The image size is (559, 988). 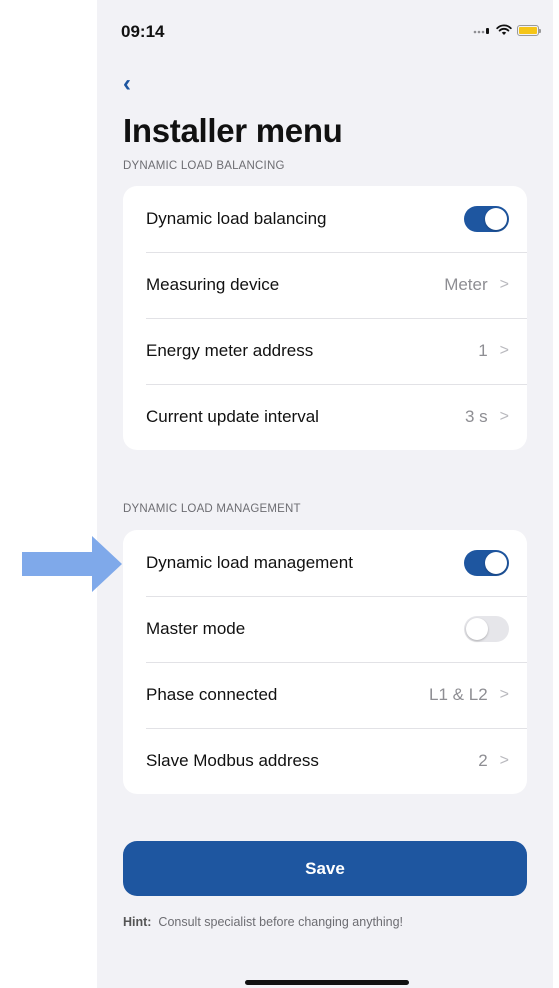 I want to click on row-label: Phase connected, so click(x=212, y=694).